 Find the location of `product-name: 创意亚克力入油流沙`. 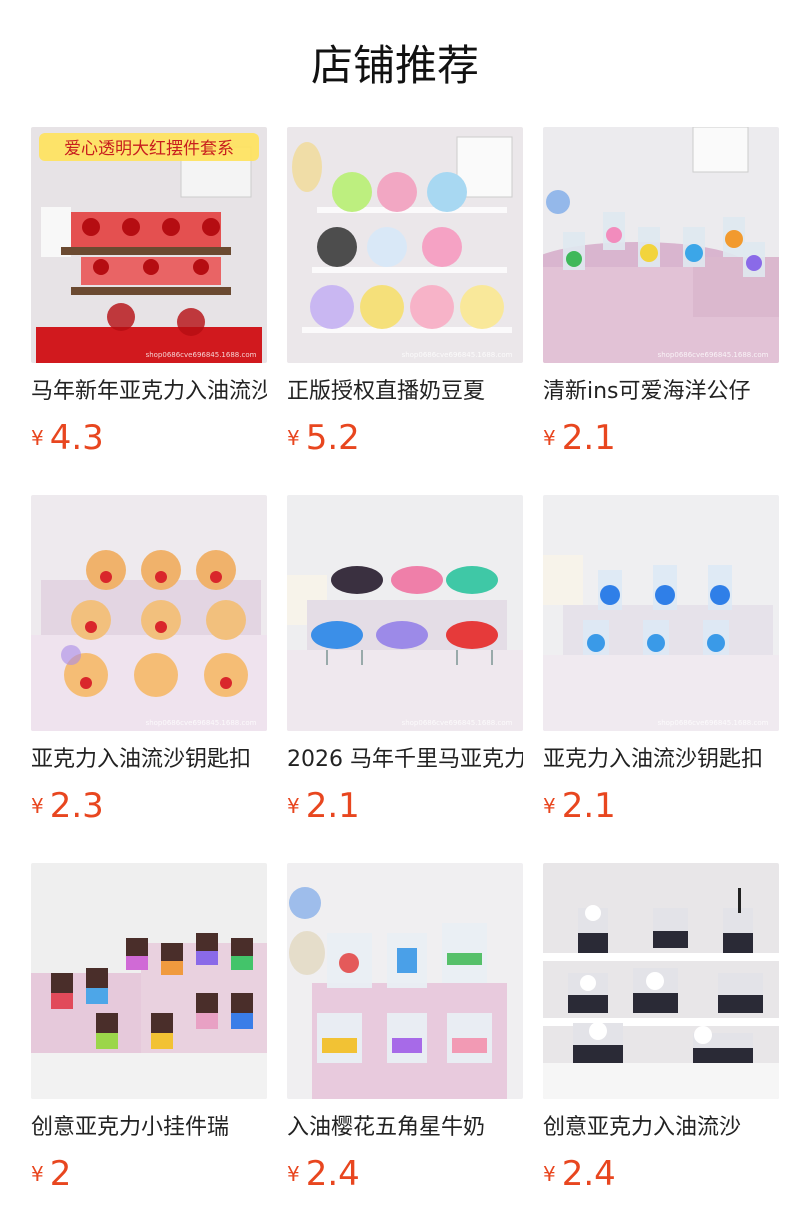

product-name: 创意亚克力入油流沙 is located at coordinates (661, 1128).